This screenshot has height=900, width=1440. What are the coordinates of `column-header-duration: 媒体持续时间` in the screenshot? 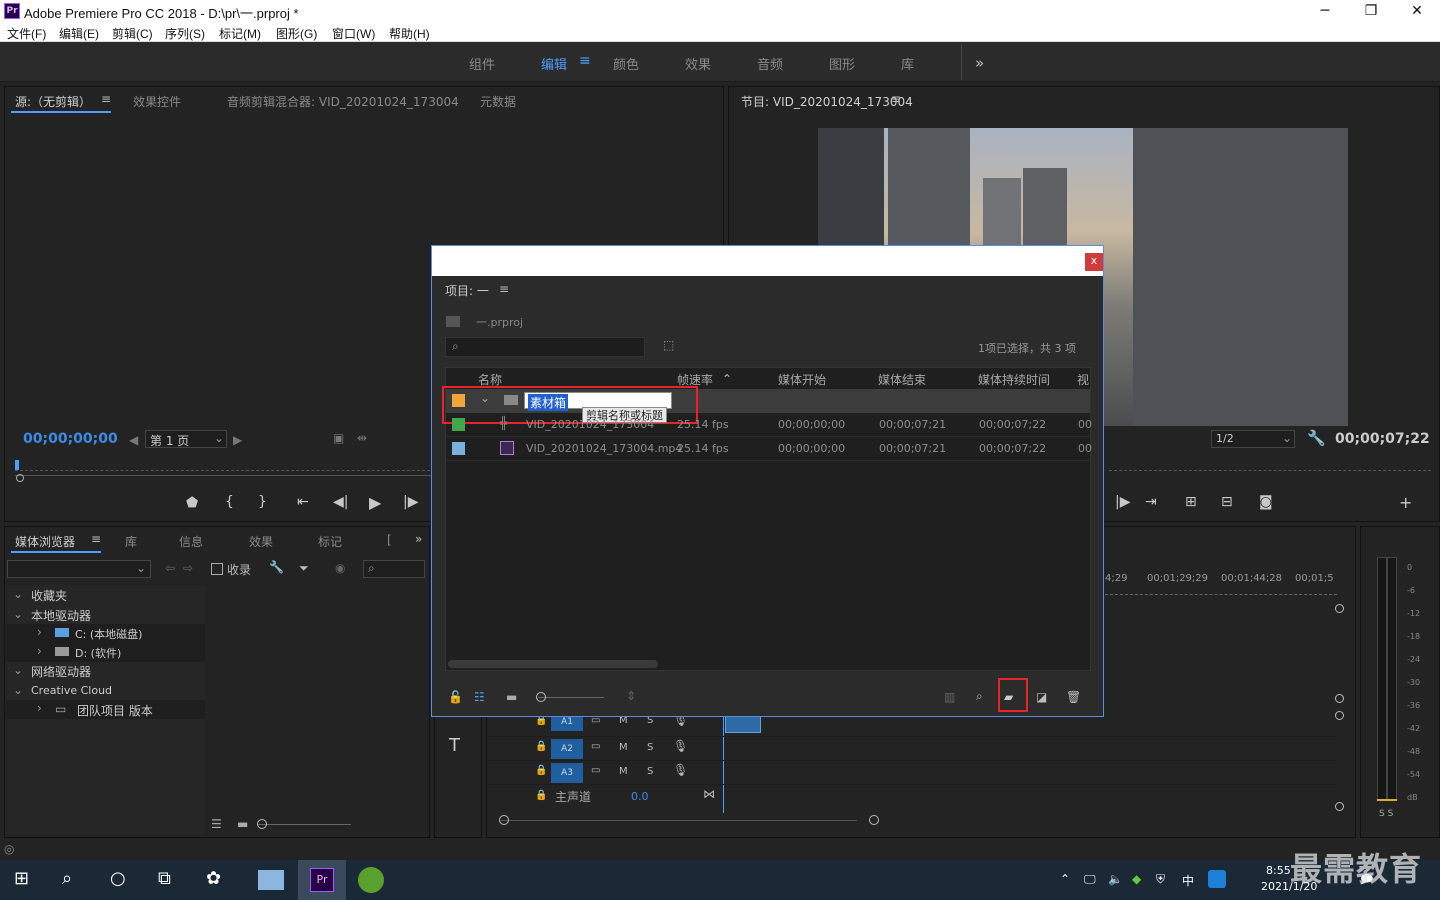 It's located at (1014, 379).